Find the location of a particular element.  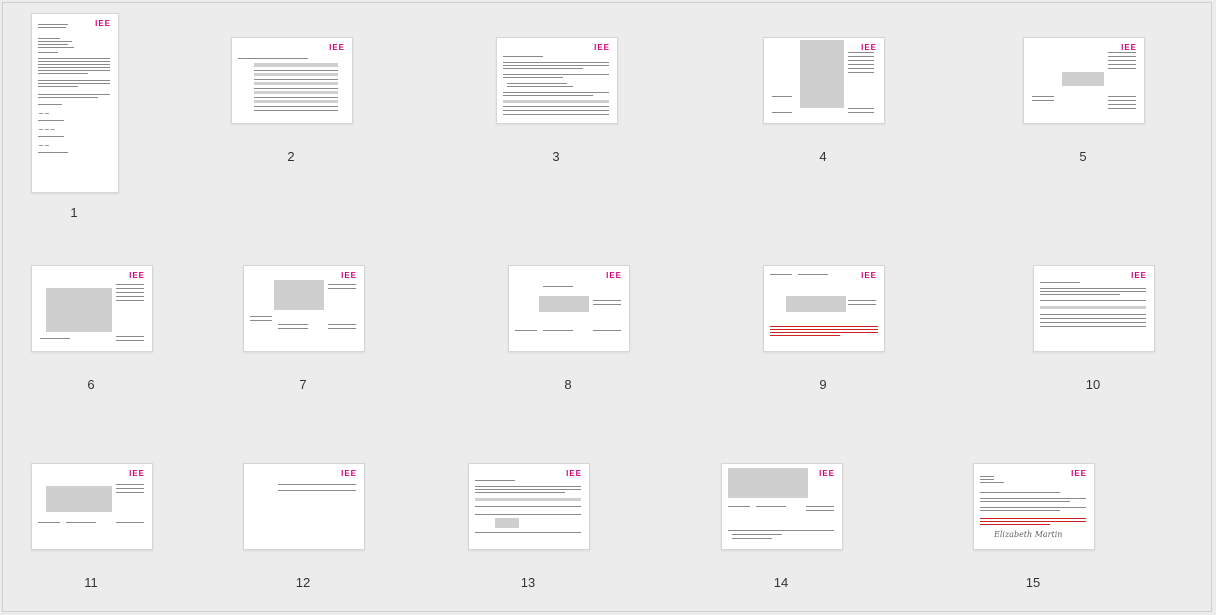

page-thumbnail-12: IEE 12 is located at coordinates (323, 533).